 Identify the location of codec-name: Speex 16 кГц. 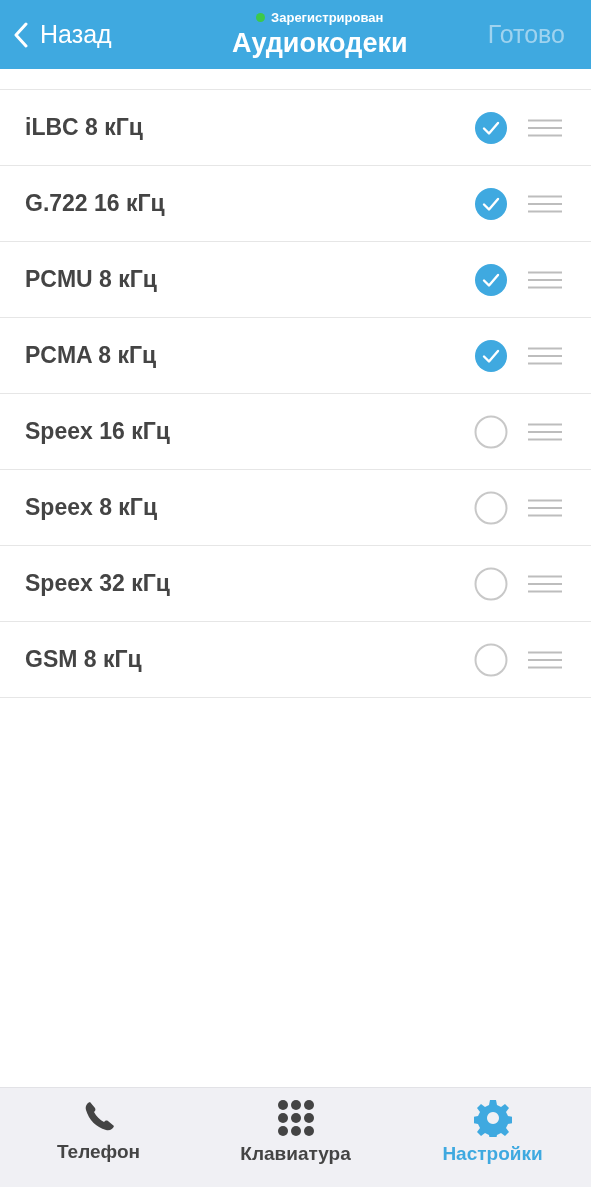
(98, 431).